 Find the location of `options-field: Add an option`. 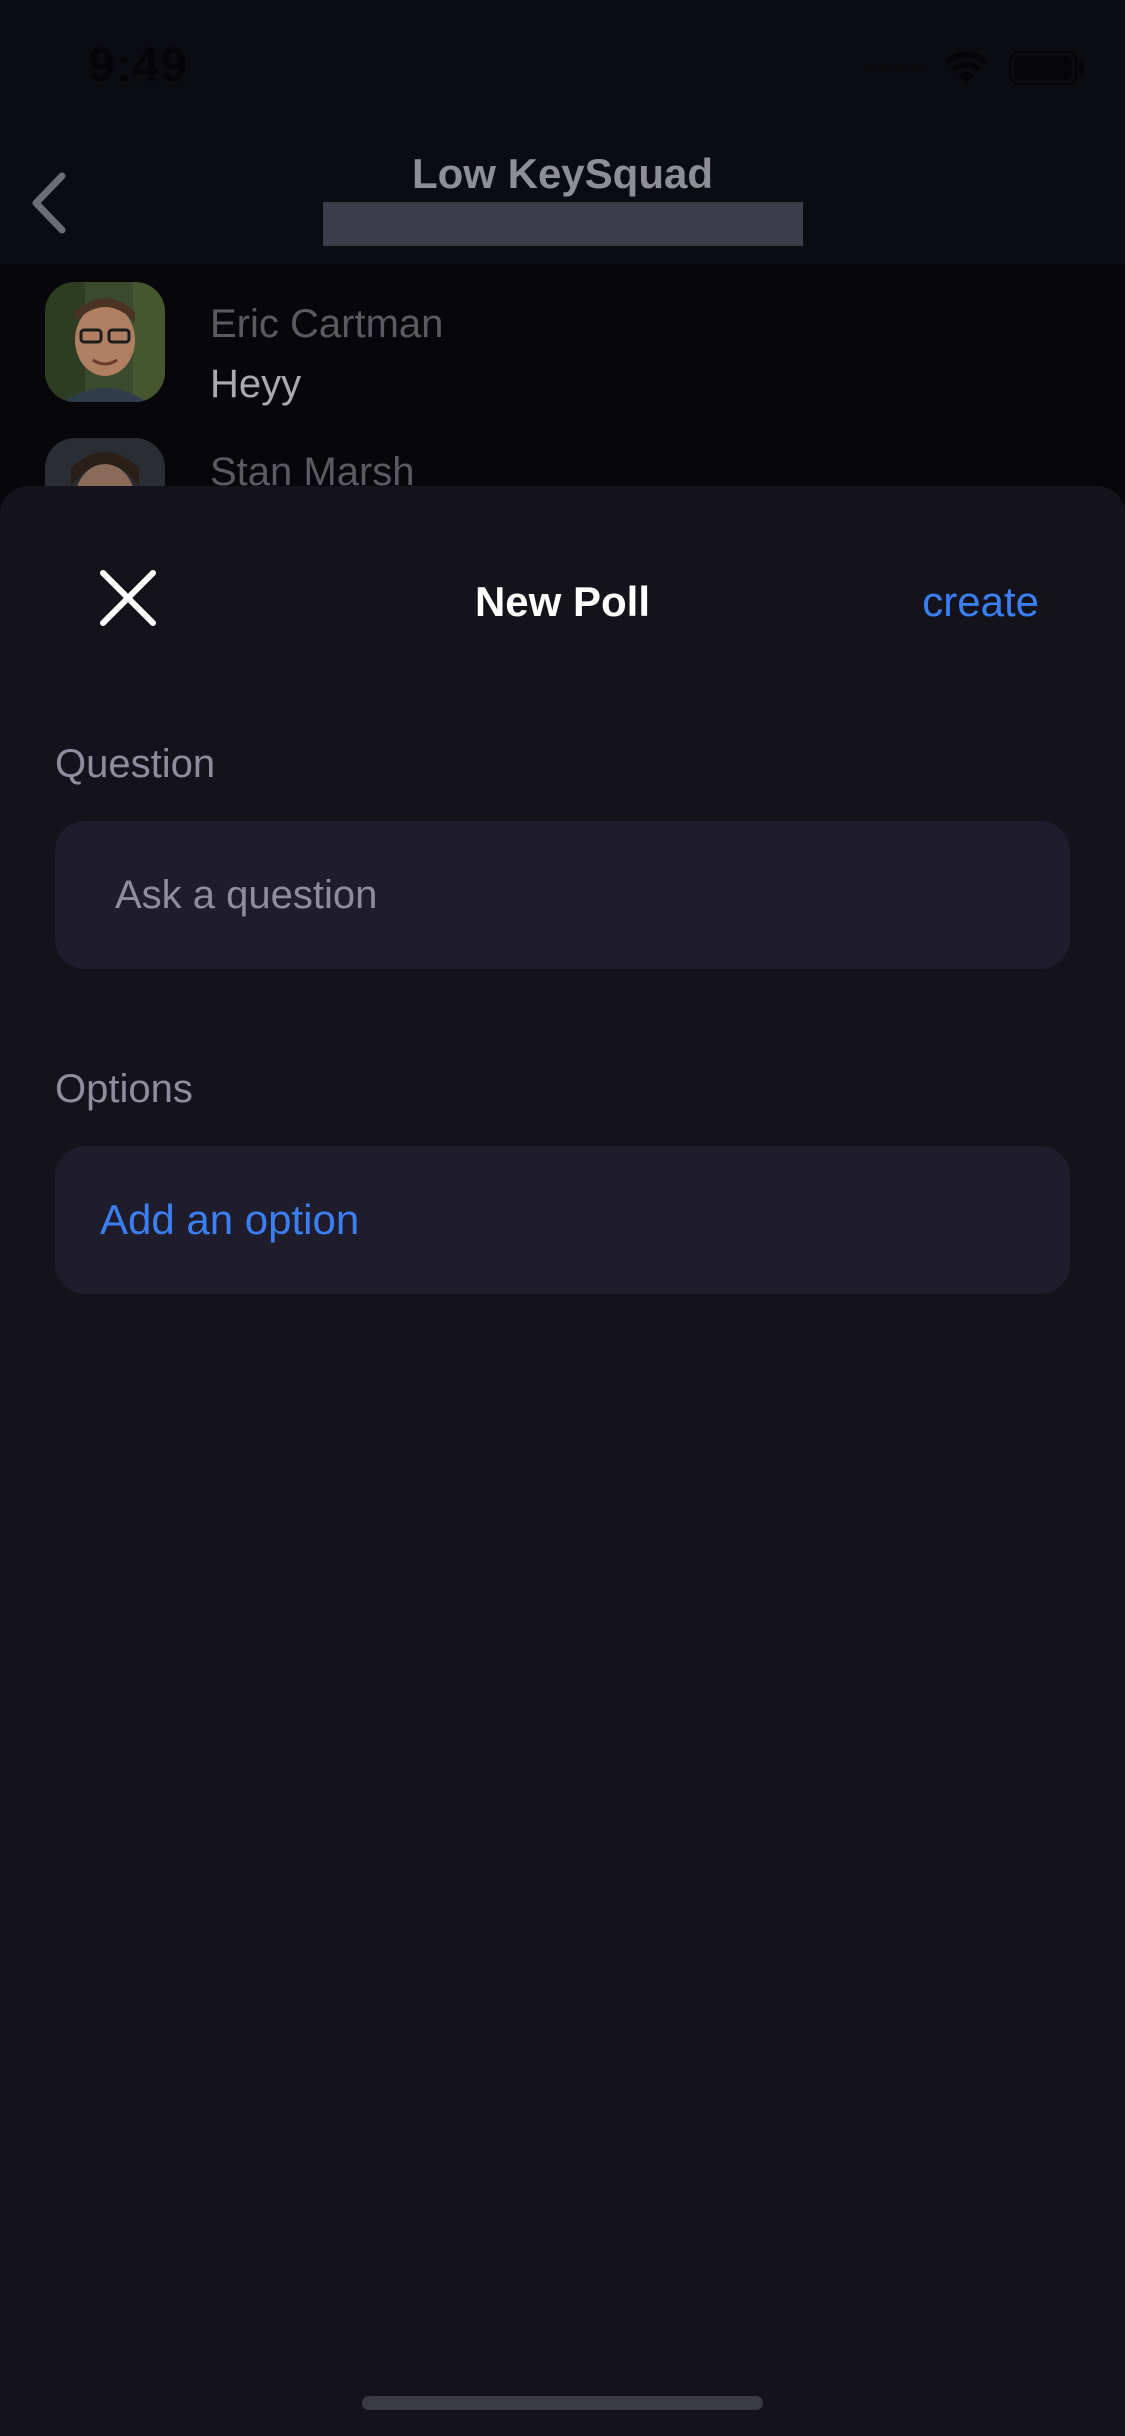

options-field: Add an option is located at coordinates (562, 1220).